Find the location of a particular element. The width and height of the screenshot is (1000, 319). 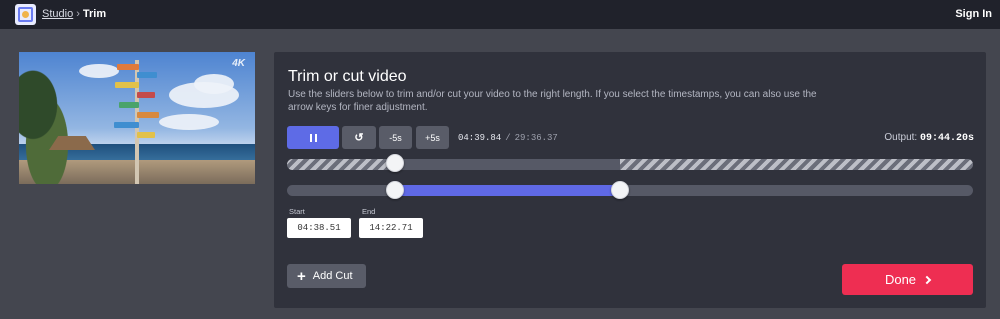

video-thumbnail: 4K is located at coordinates (137, 118).